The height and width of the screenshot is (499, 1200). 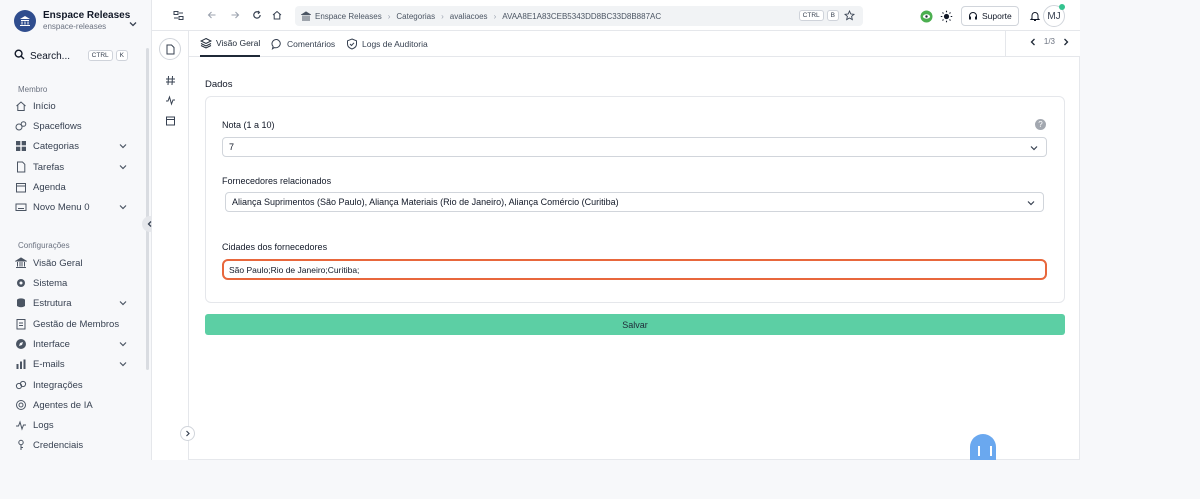 What do you see at coordinates (348, 16) in the screenshot?
I see `breadcrumb-item: Enspace Releases` at bounding box center [348, 16].